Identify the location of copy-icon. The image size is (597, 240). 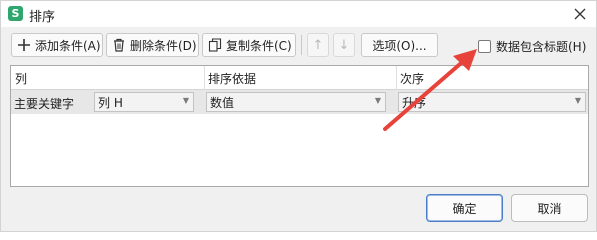
(215, 45).